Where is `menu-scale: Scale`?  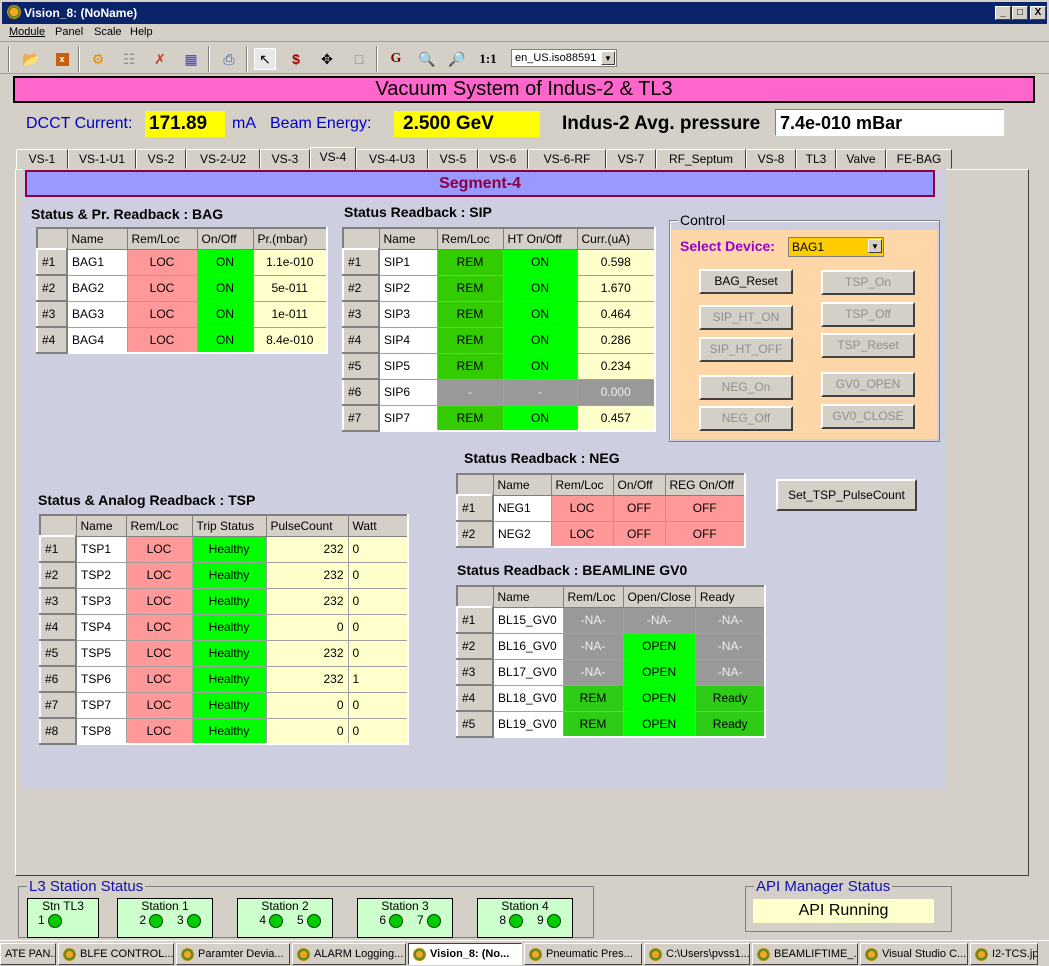 menu-scale: Scale is located at coordinates (108, 32).